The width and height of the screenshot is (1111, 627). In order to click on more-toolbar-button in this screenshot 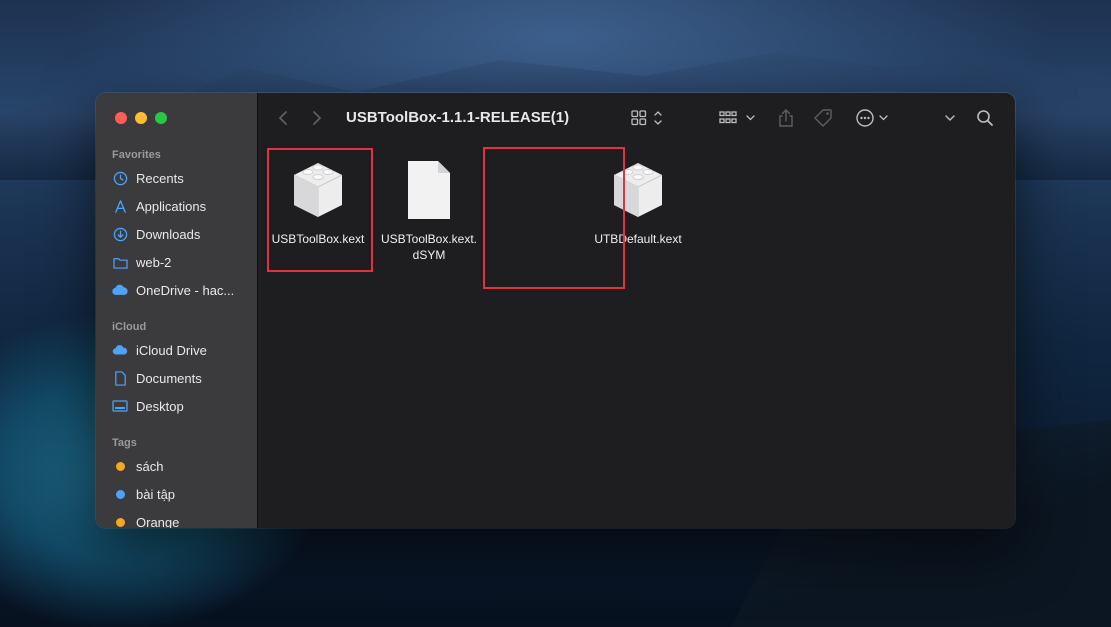, I will do `click(950, 118)`.